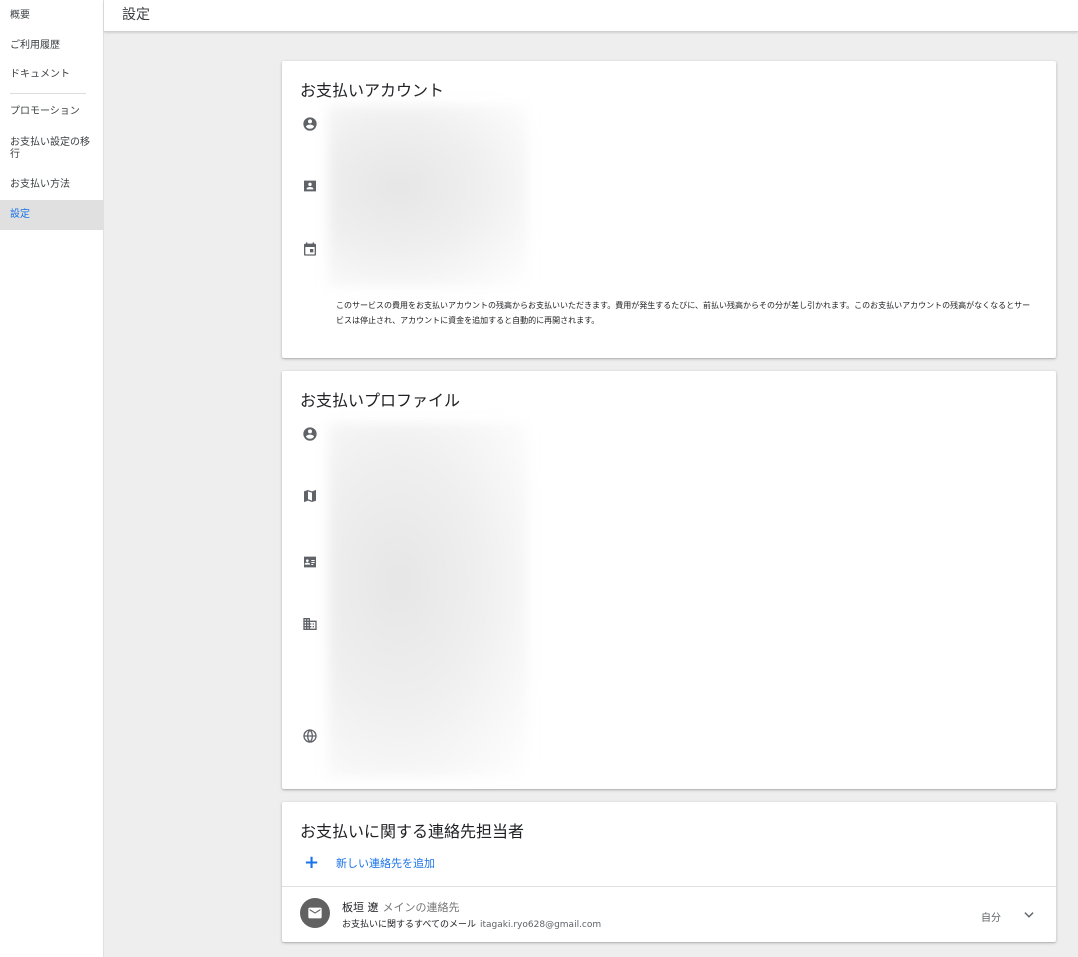  I want to click on sidebar-divider, so click(48, 93).